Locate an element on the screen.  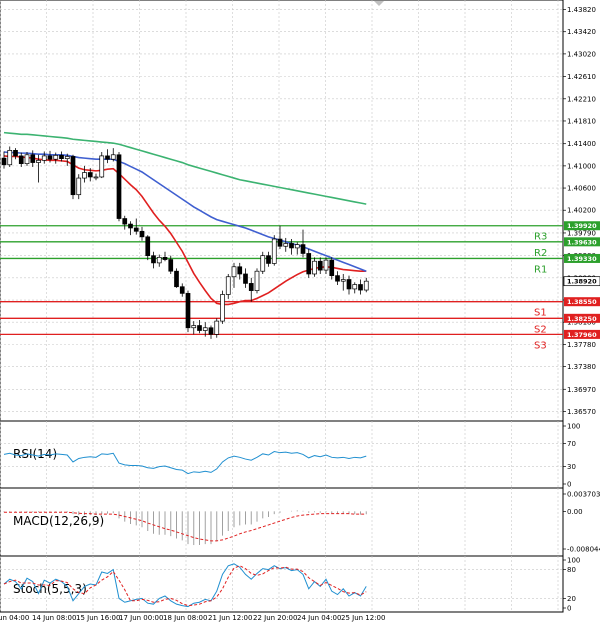
stoch-pane: 10080200Stoch(5,5,3) is located at coordinates (290, 584).